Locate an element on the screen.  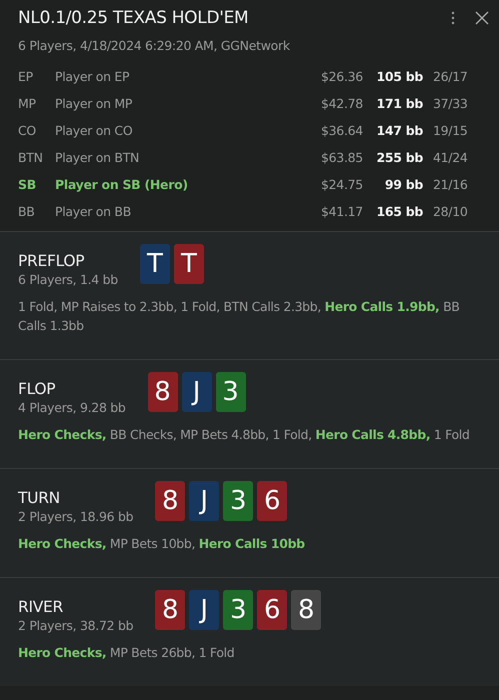
street-actions: Hero Checks, BB Checks, MP Bets 4.8bb, 1 Fold, Hero Calls 4.8bb, 1 Fold is located at coordinates (244, 435).